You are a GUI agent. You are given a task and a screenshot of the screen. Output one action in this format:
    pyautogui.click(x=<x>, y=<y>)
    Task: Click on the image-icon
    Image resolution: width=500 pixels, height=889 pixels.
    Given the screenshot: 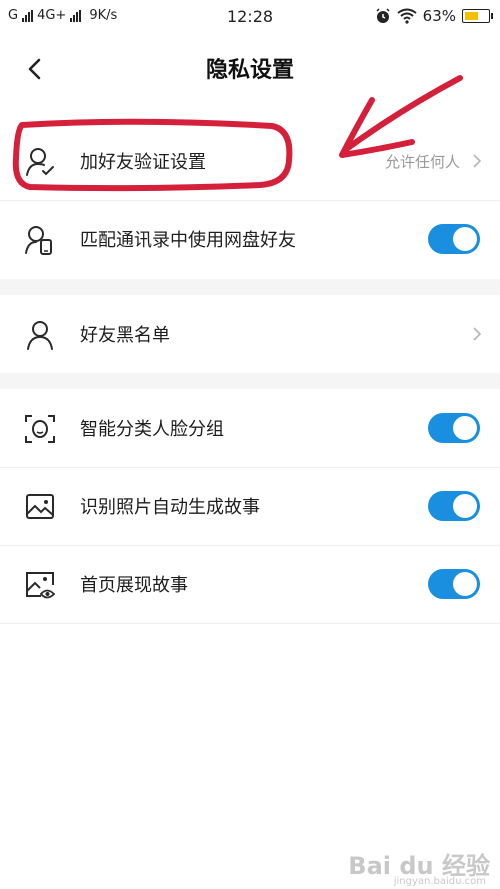 What is the action you would take?
    pyautogui.click(x=40, y=506)
    